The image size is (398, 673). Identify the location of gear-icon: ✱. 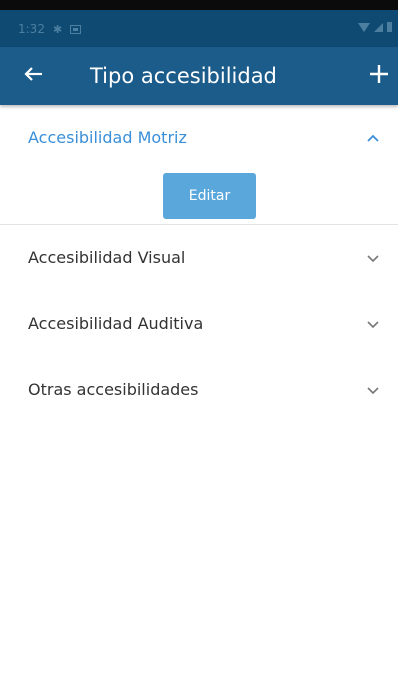
(57, 29).